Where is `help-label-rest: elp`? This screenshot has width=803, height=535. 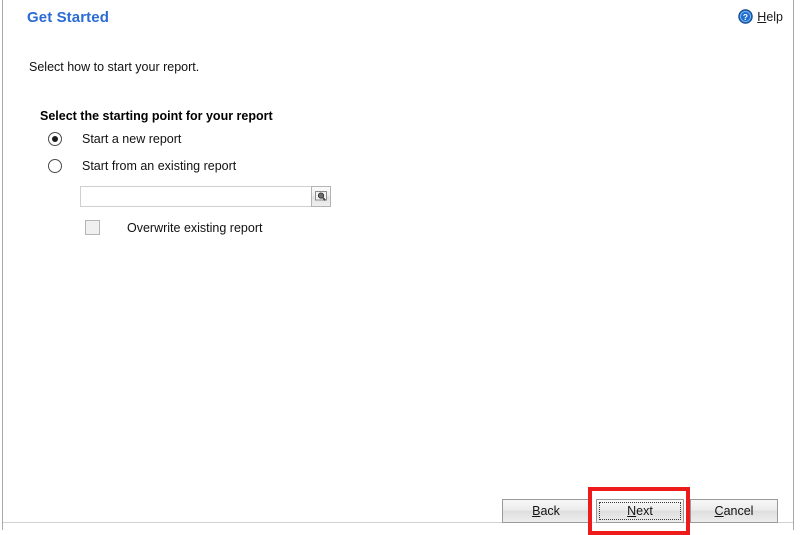
help-label-rest: elp is located at coordinates (774, 16).